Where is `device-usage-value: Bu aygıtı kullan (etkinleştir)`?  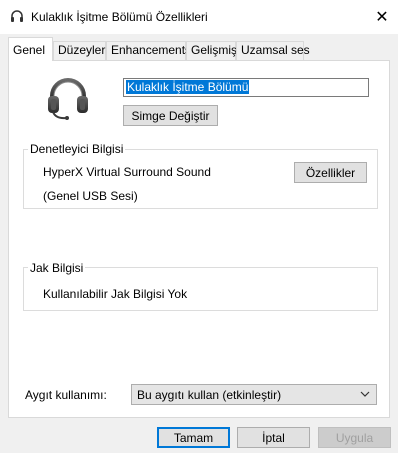
device-usage-value: Bu aygıtı kullan (etkinleştir) is located at coordinates (209, 394).